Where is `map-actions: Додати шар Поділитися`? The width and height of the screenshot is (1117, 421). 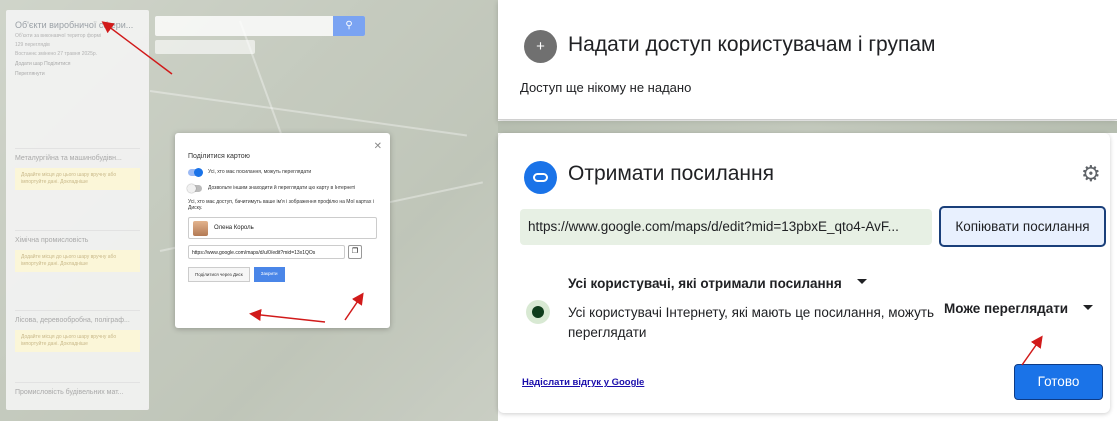 map-actions: Додати шар Поділитися is located at coordinates (77, 64).